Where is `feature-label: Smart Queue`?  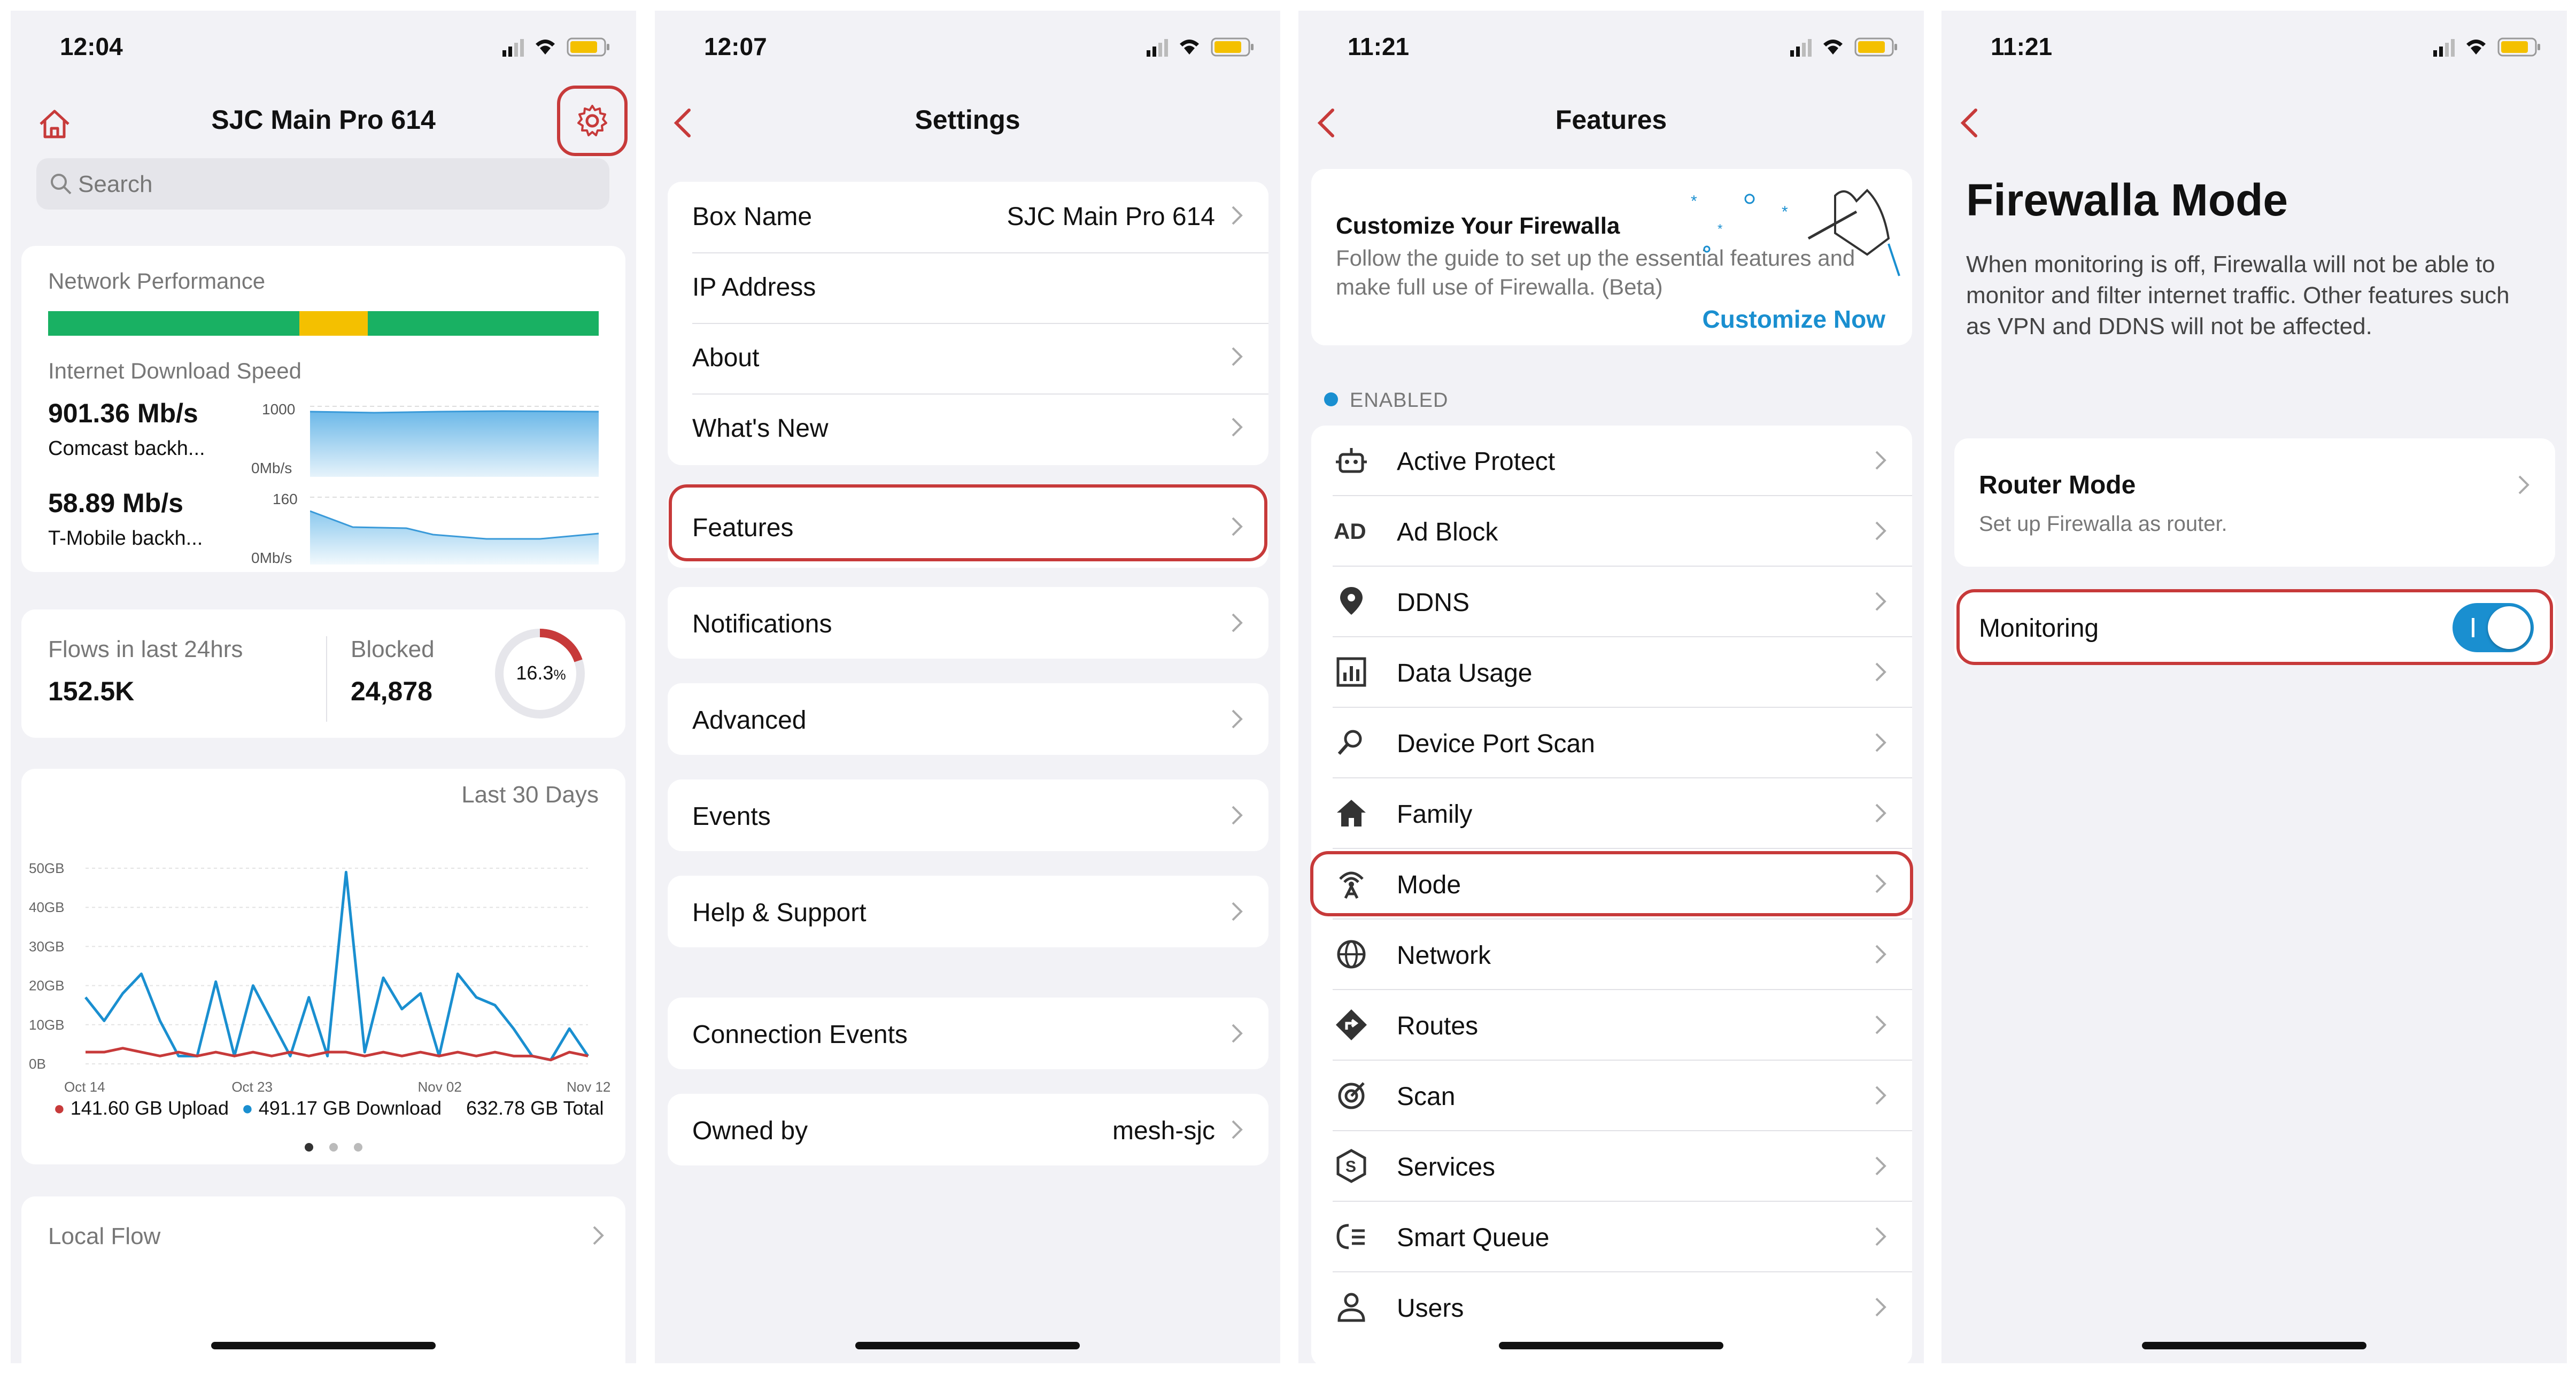 feature-label: Smart Queue is located at coordinates (1473, 1238).